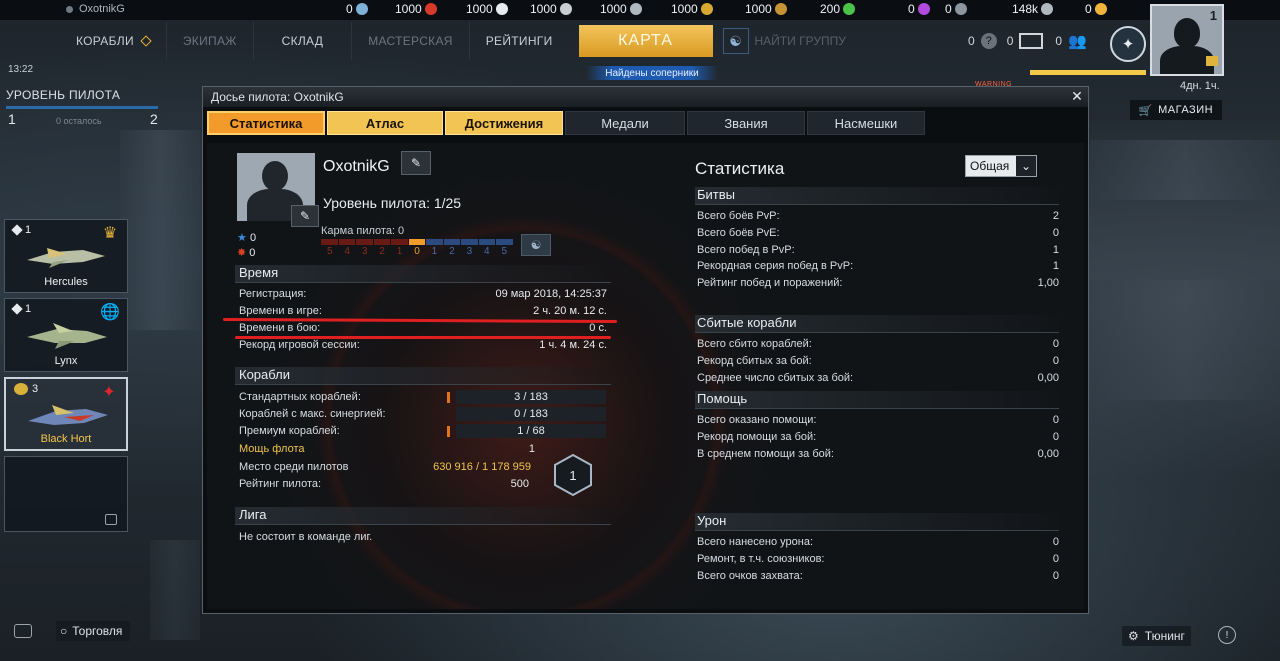 Image resolution: width=1280 pixels, height=661 pixels. Describe the element at coordinates (160, 230) in the screenshot. I see `background-structure` at that location.